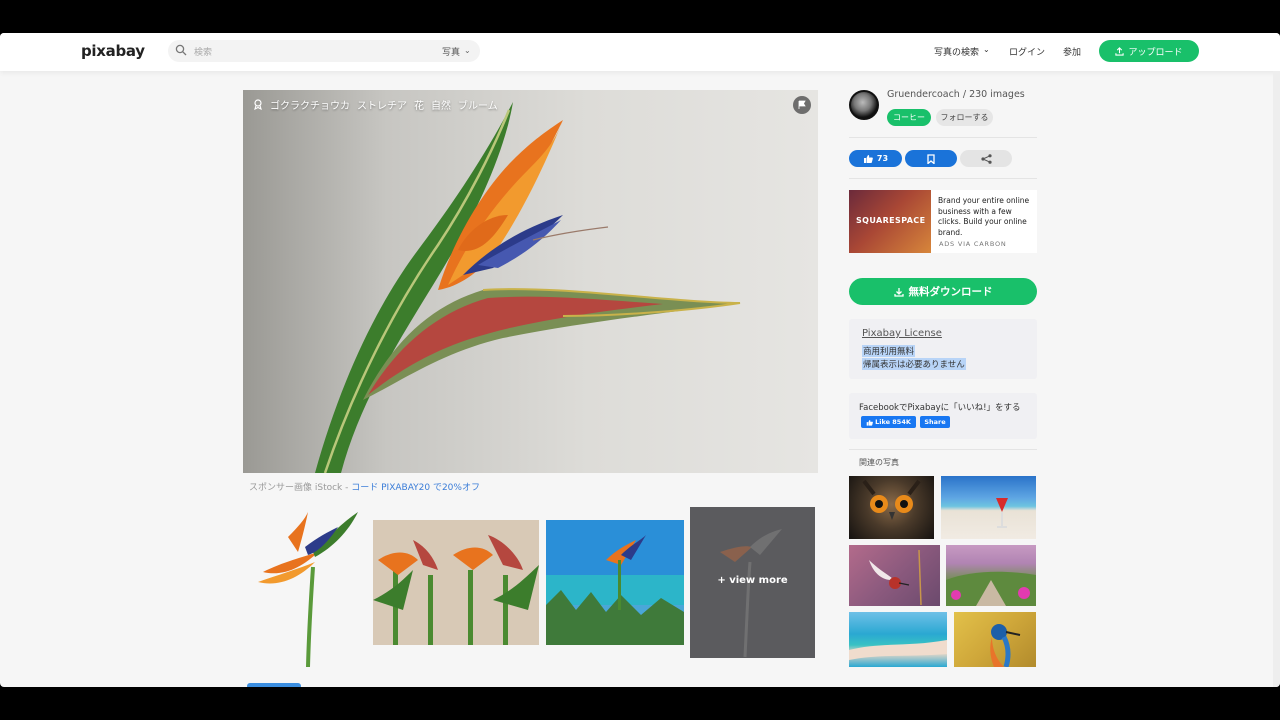  I want to click on owl-photo, so click(891, 499).